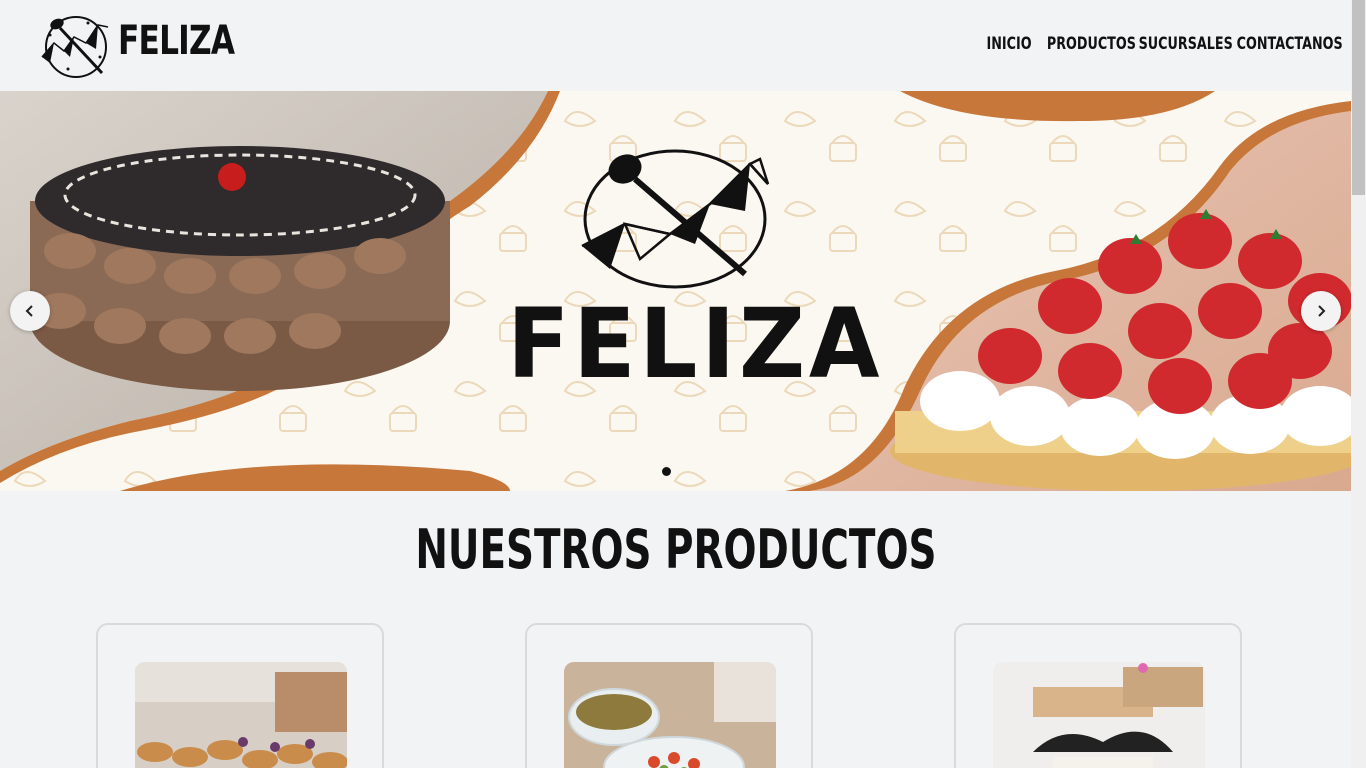 The width and height of the screenshot is (1366, 768). Describe the element at coordinates (695, 344) in the screenshot. I see `banner-brand-text: FELIZA` at that location.